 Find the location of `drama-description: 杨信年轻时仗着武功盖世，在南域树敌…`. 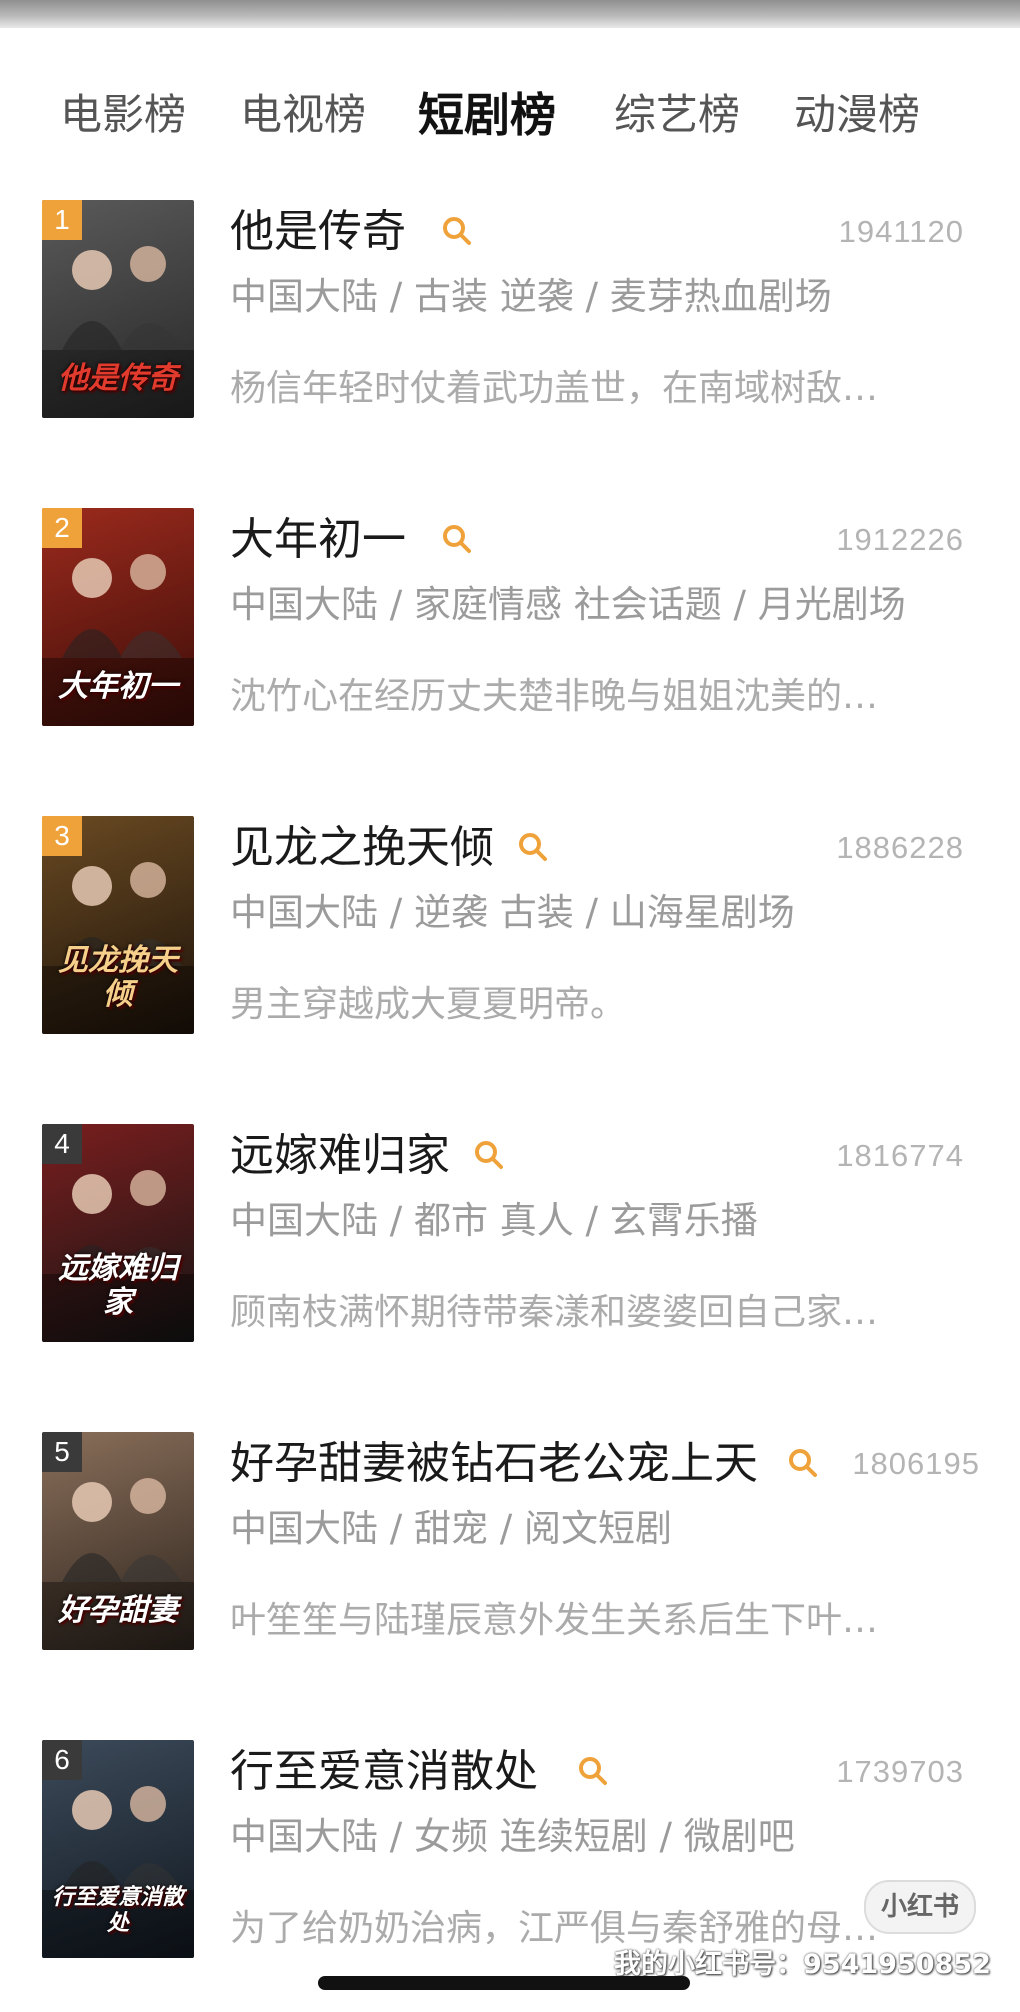

drama-description: 杨信年轻时仗着武功盖世，在南域树敌… is located at coordinates (554, 388).